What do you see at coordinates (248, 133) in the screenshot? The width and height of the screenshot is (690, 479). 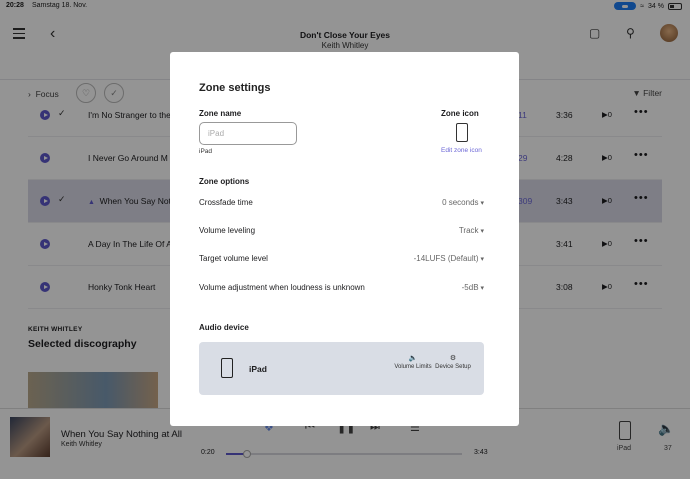 I see `zone-name-input` at bounding box center [248, 133].